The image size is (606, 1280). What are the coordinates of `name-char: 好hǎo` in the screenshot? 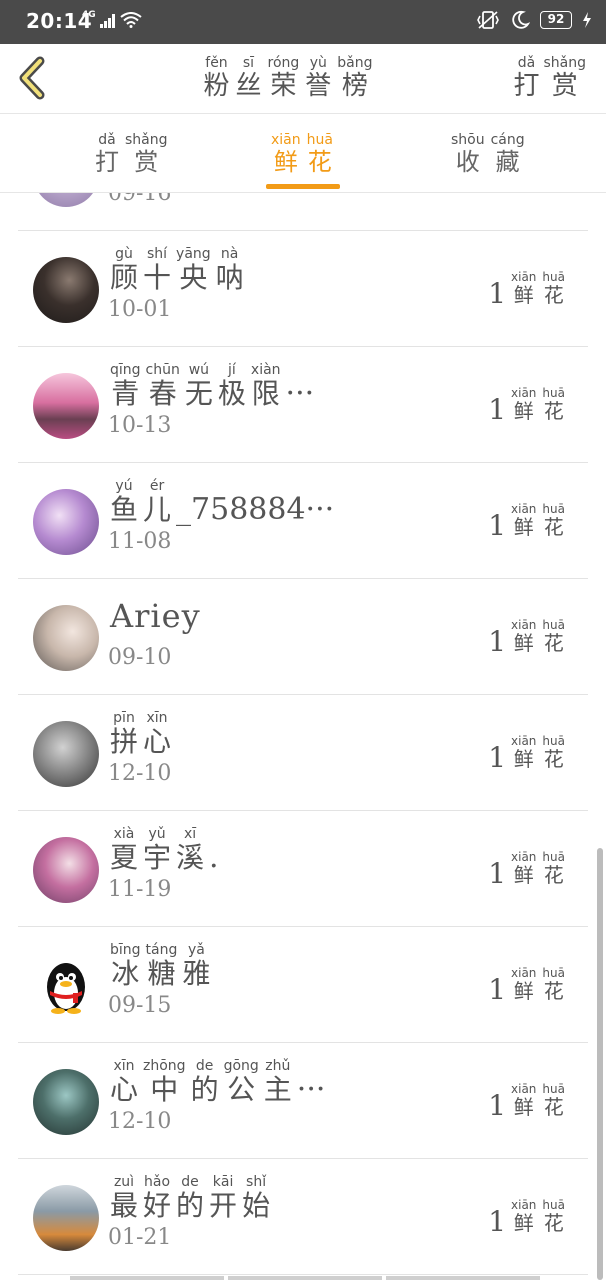 It's located at (157, 1198).